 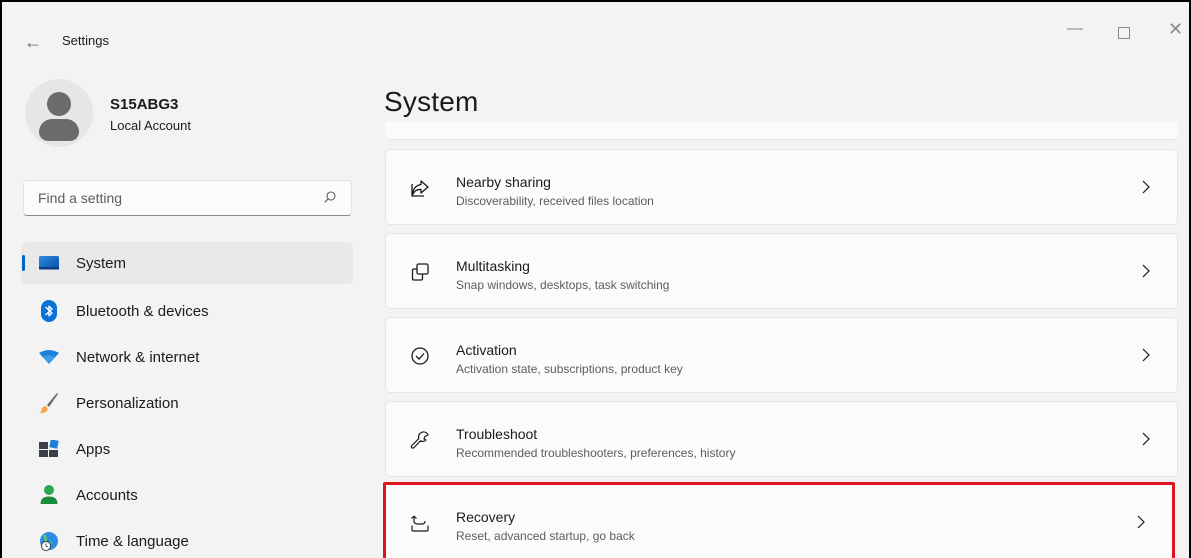 What do you see at coordinates (1175, 29) in the screenshot?
I see `close-icon: ✕` at bounding box center [1175, 29].